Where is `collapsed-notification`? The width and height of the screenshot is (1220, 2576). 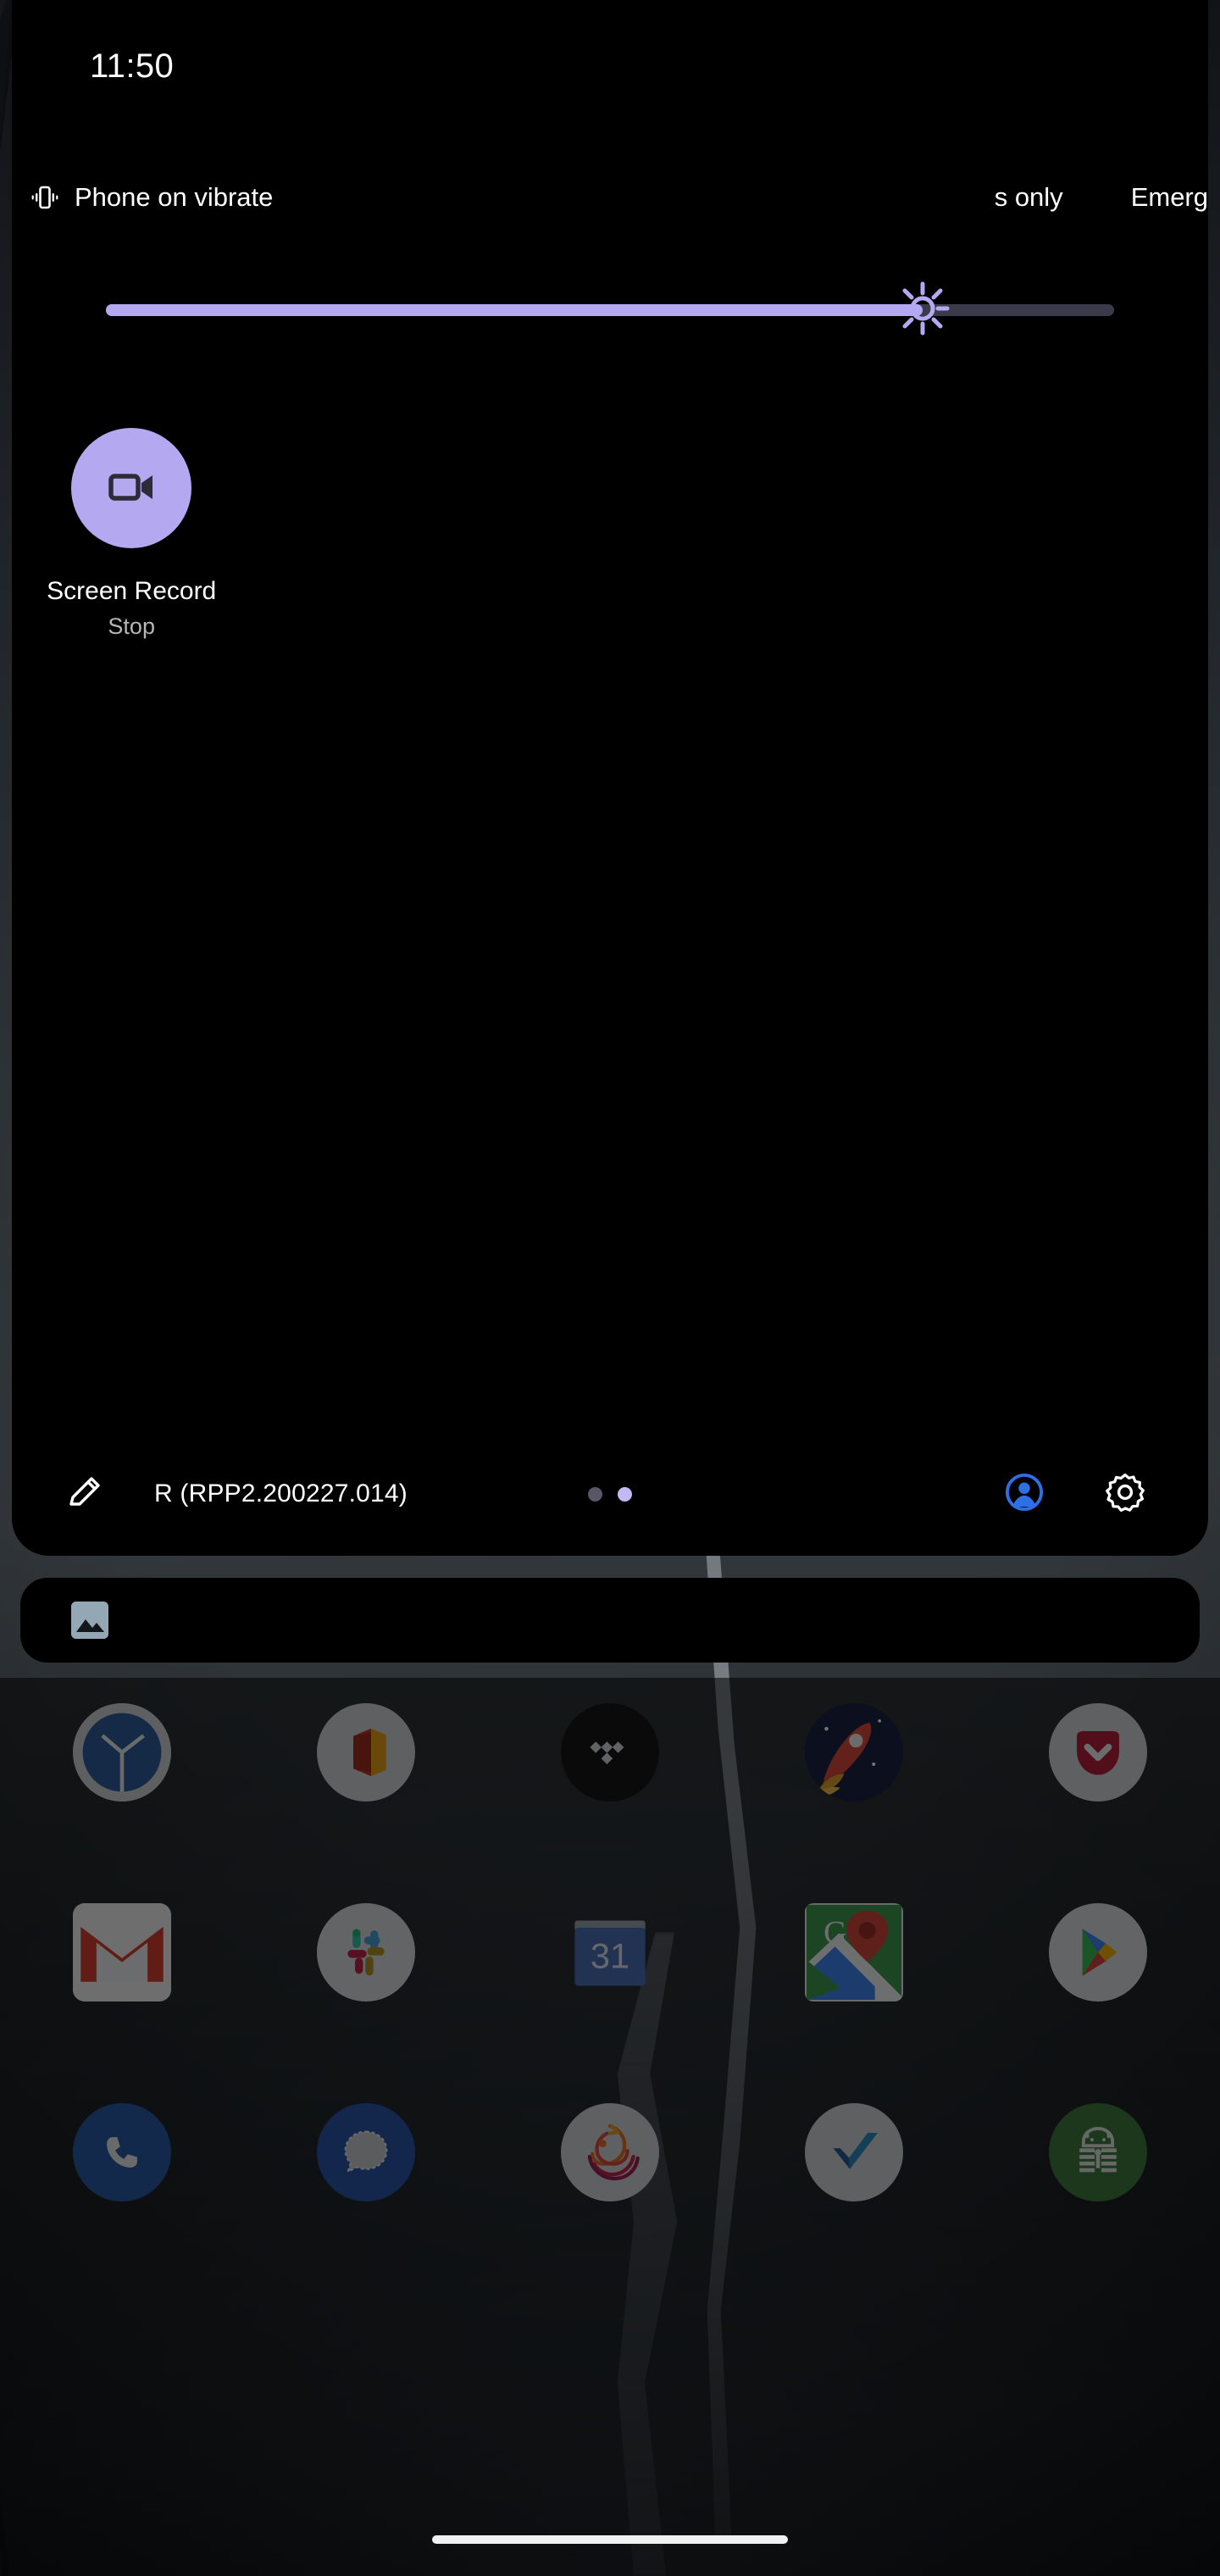
collapsed-notification is located at coordinates (610, 1620).